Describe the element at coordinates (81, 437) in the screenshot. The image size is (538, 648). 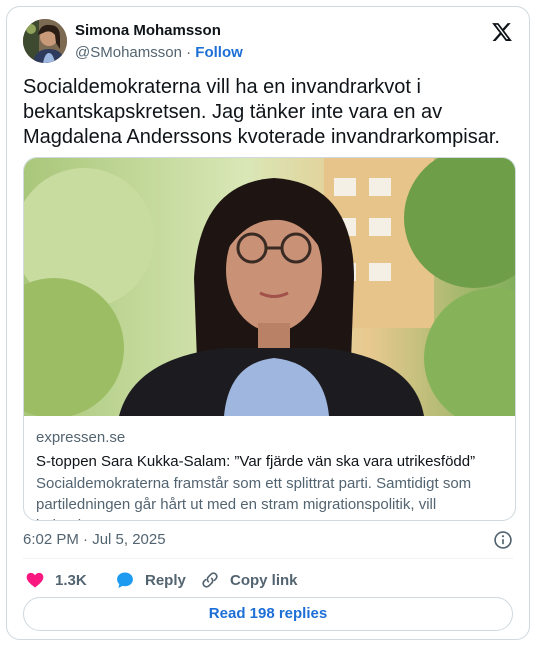
I see `link-domain: expressen.se` at that location.